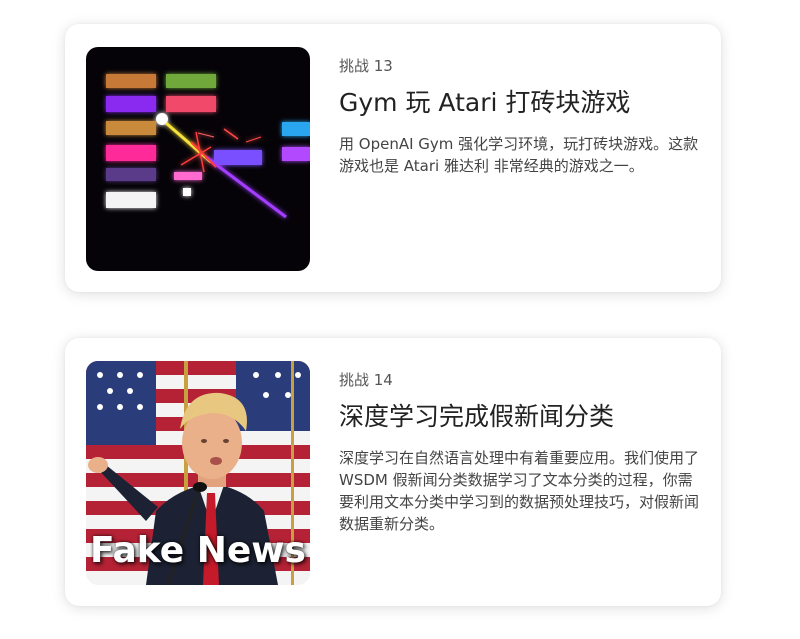 The width and height of the screenshot is (800, 639). What do you see at coordinates (366, 380) in the screenshot?
I see `challenge-label: 挑战 14` at bounding box center [366, 380].